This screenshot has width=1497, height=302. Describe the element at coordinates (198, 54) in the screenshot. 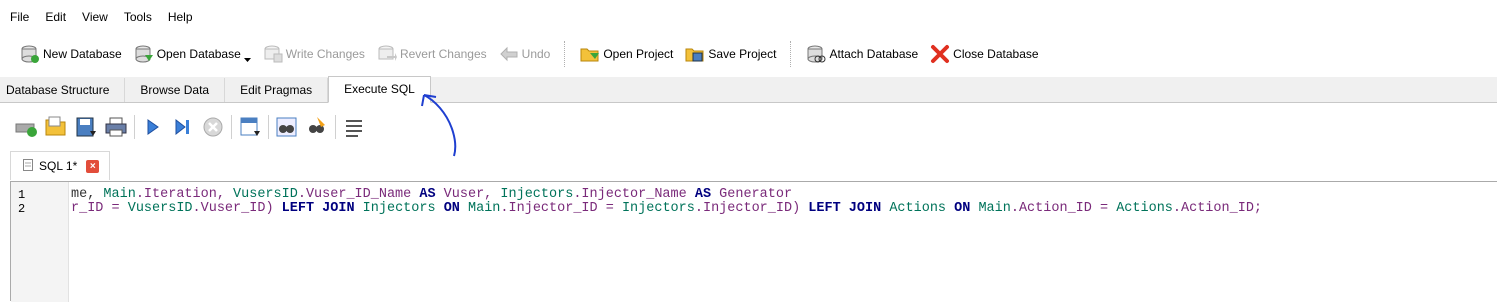

I see `open-database-label: Open Database` at that location.